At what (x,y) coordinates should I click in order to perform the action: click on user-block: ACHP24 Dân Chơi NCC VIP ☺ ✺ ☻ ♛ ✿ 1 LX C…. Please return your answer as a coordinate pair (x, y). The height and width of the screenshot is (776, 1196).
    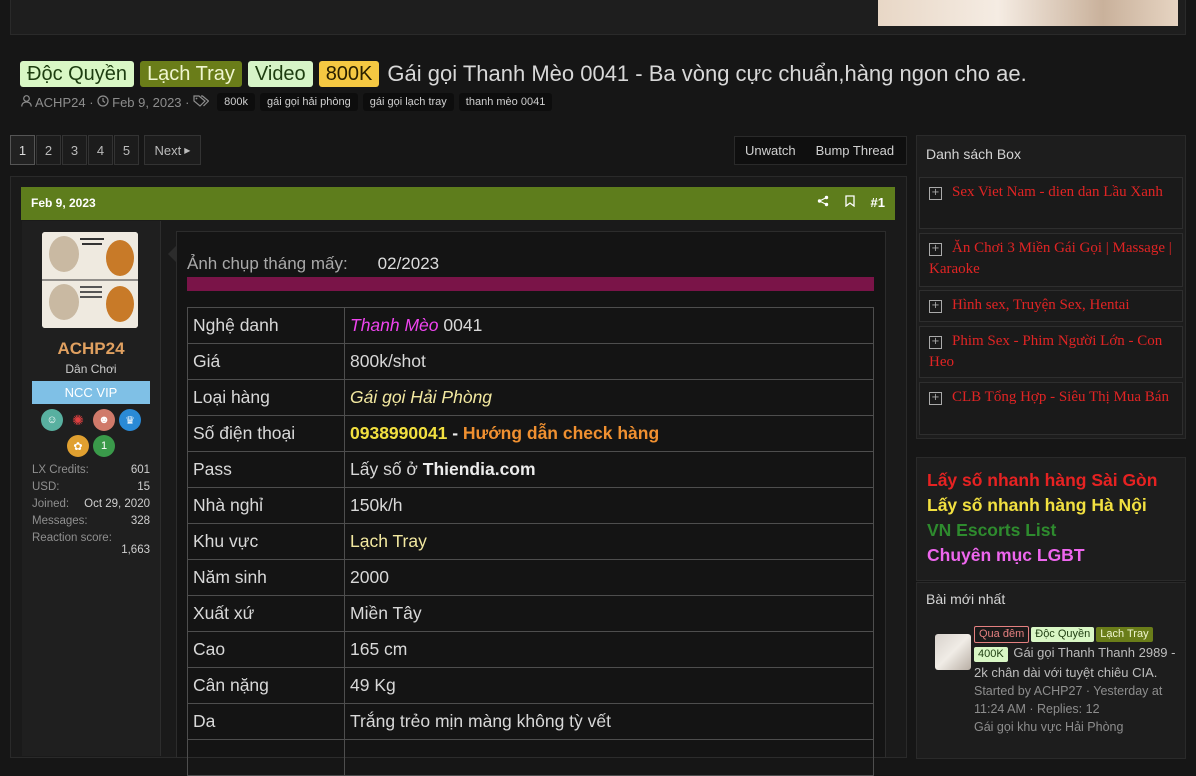
    Looking at the image, I should click on (91, 488).